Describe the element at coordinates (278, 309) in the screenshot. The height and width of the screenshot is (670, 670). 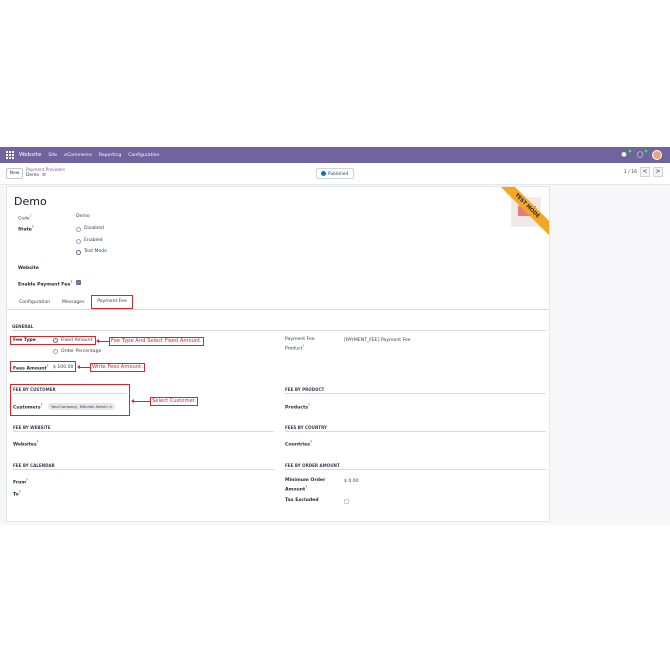
I see `tabs-divider` at that location.